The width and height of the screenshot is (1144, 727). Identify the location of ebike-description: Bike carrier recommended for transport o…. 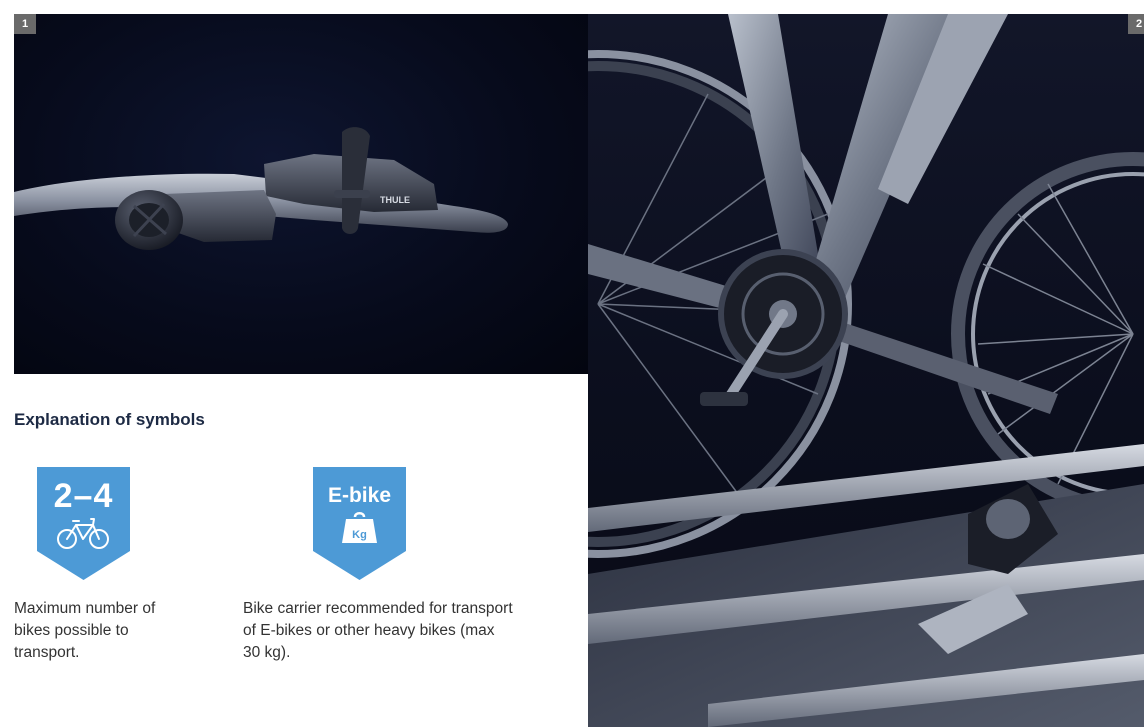
(378, 630).